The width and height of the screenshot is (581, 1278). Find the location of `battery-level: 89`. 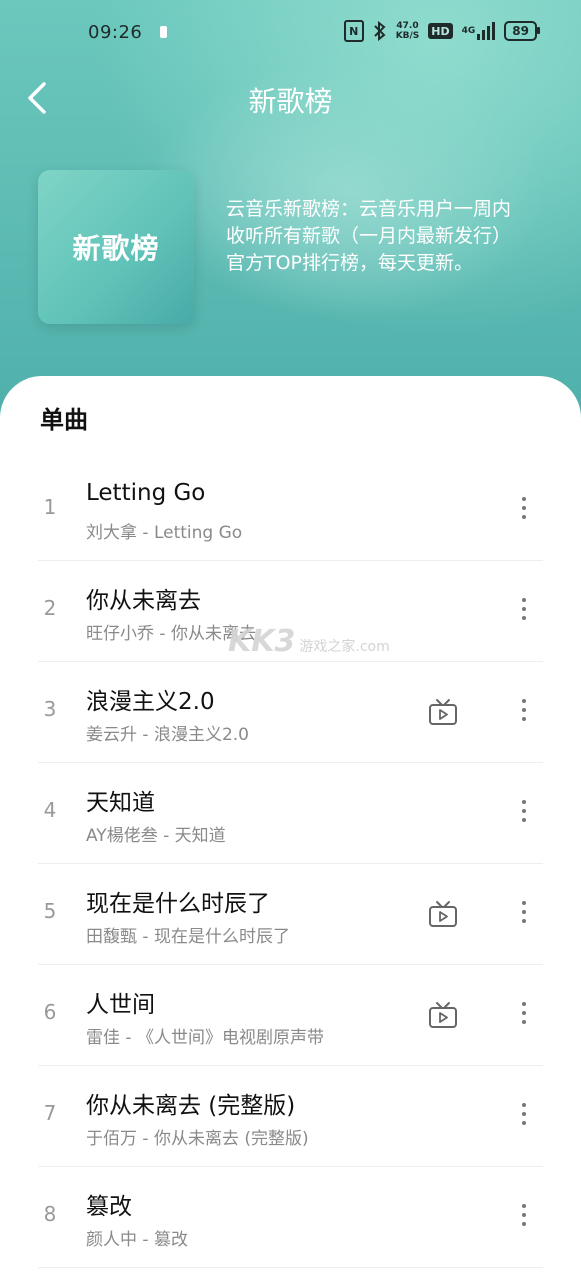

battery-level: 89 is located at coordinates (520, 31).